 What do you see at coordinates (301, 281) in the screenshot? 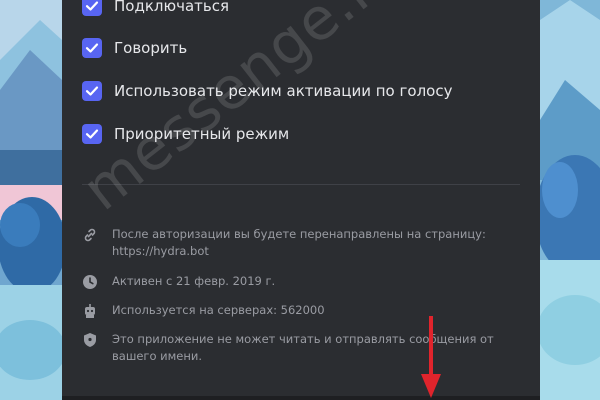
I see `info-active-since: Активен с 21 февр. 2019 г.` at bounding box center [301, 281].